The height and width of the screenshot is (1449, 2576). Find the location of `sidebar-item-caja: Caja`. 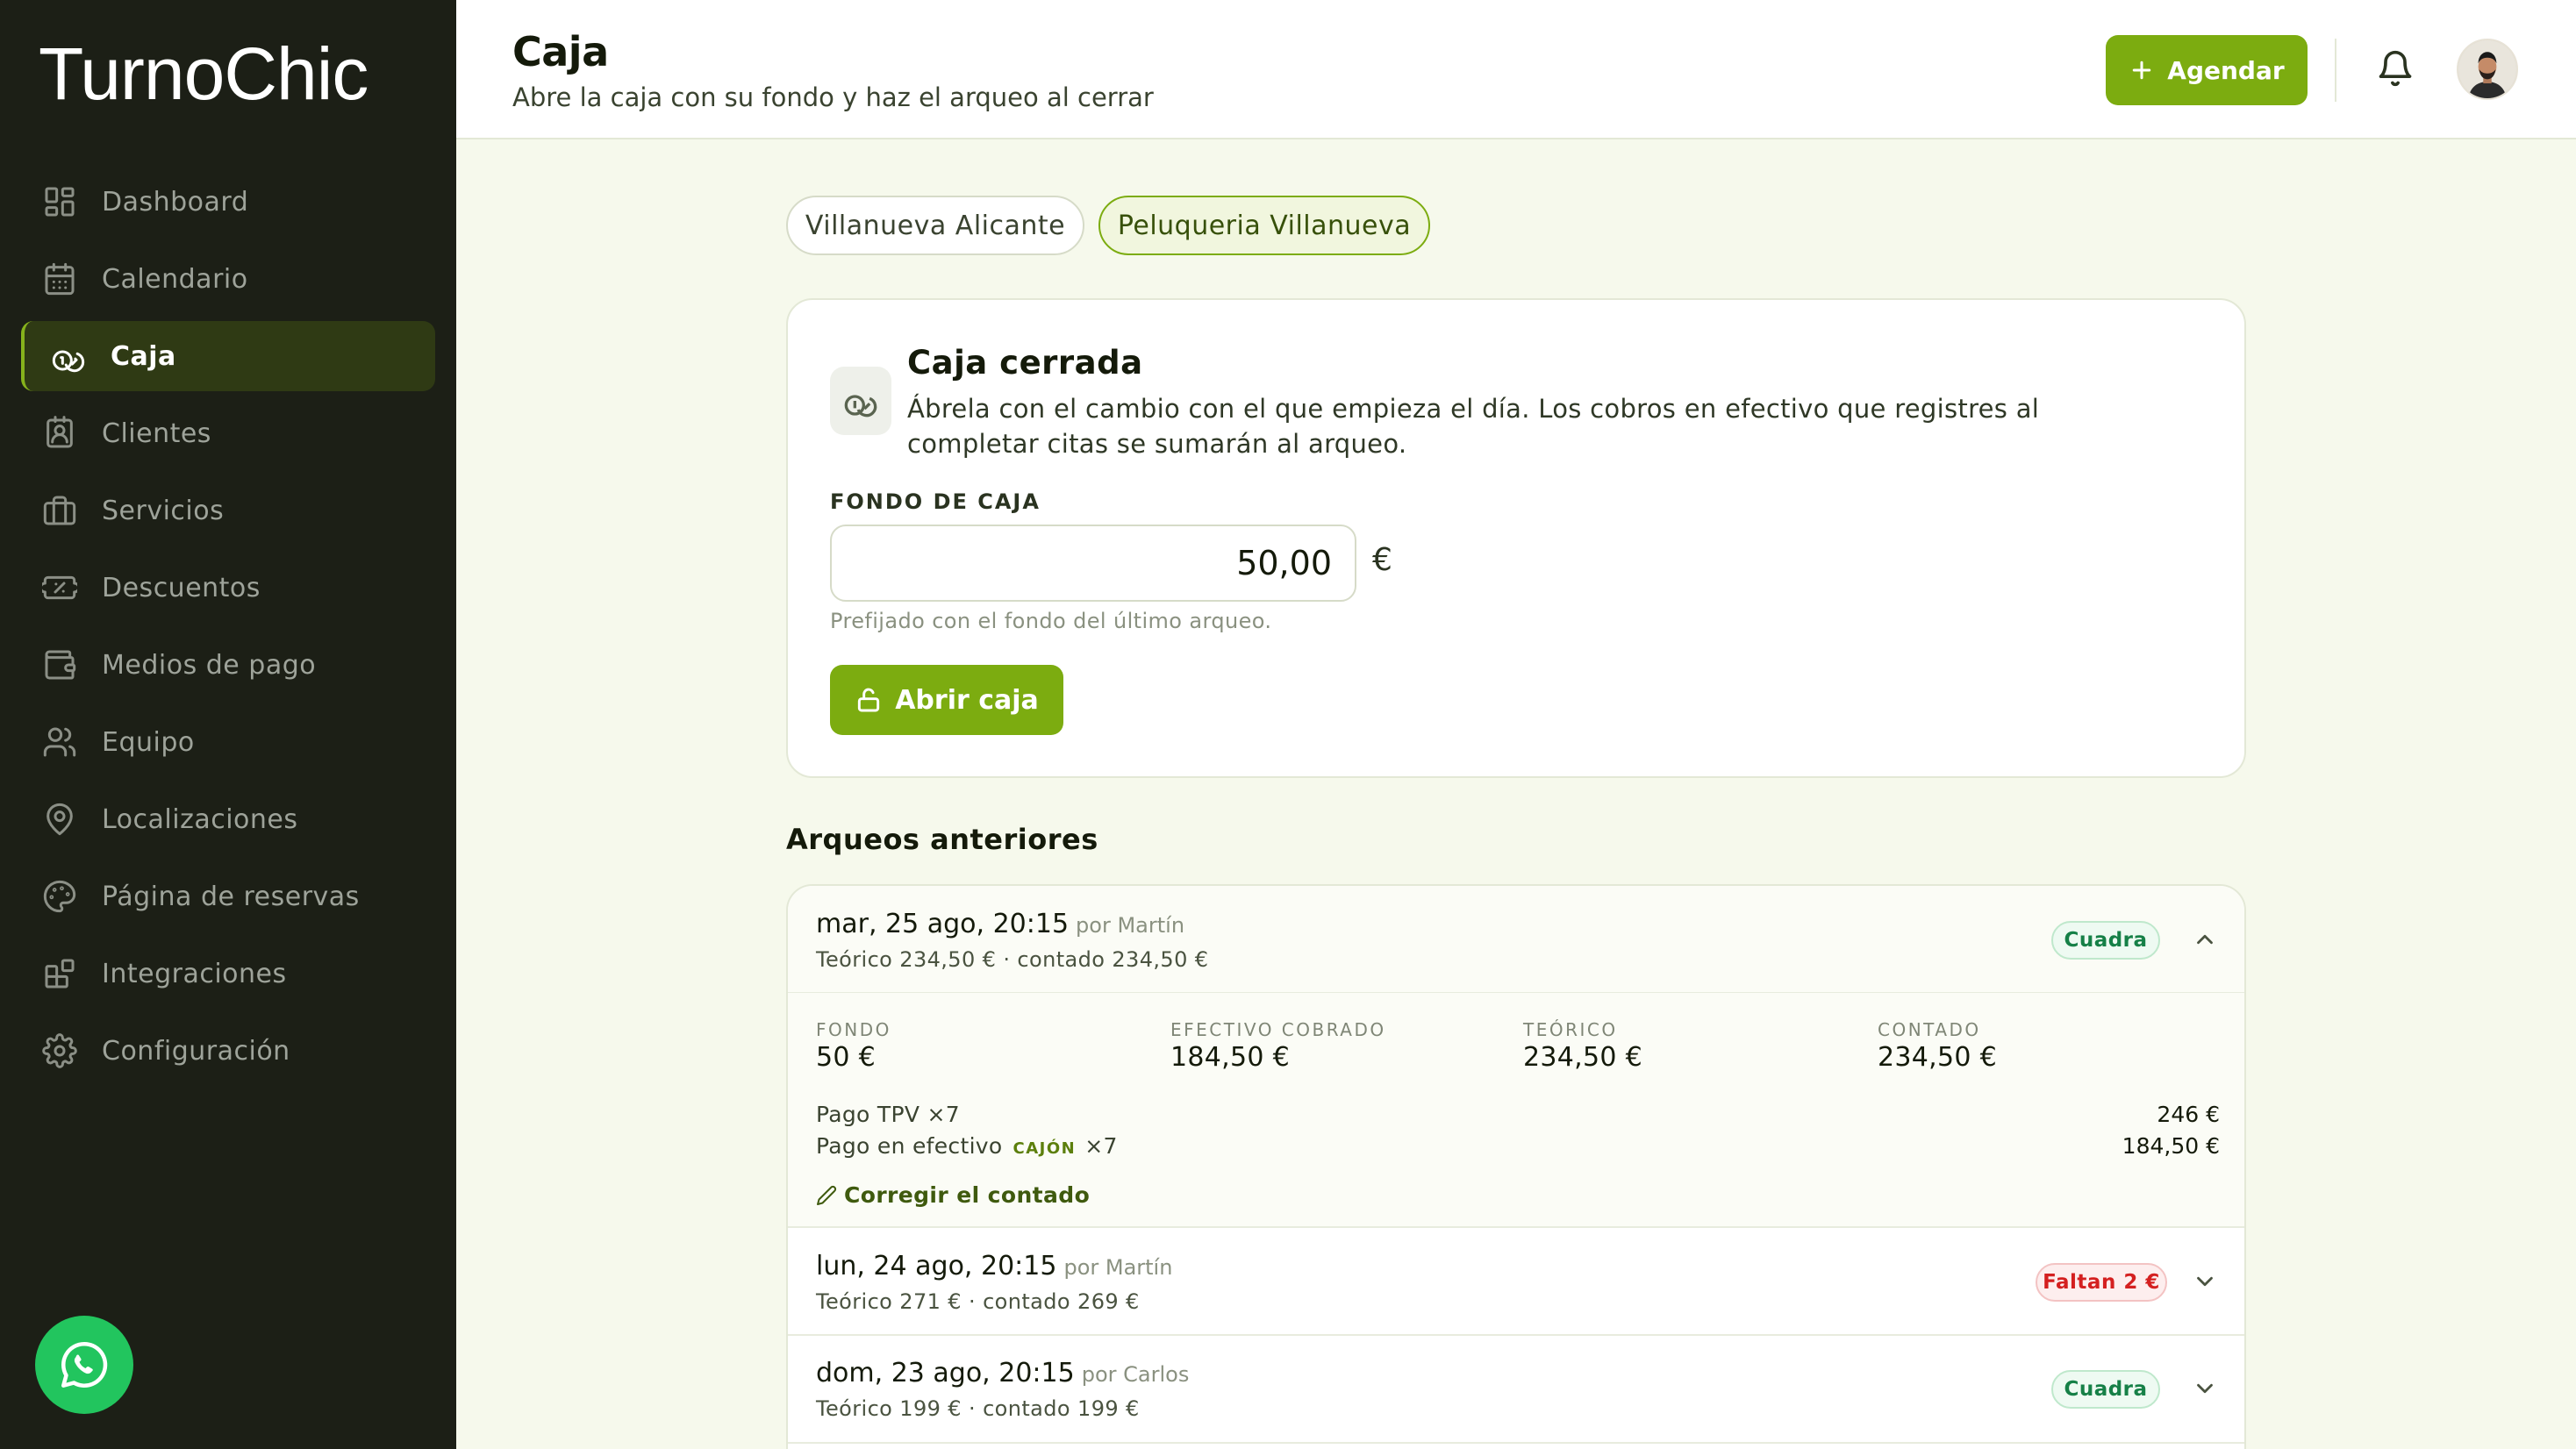

sidebar-item-caja: Caja is located at coordinates (228, 356).